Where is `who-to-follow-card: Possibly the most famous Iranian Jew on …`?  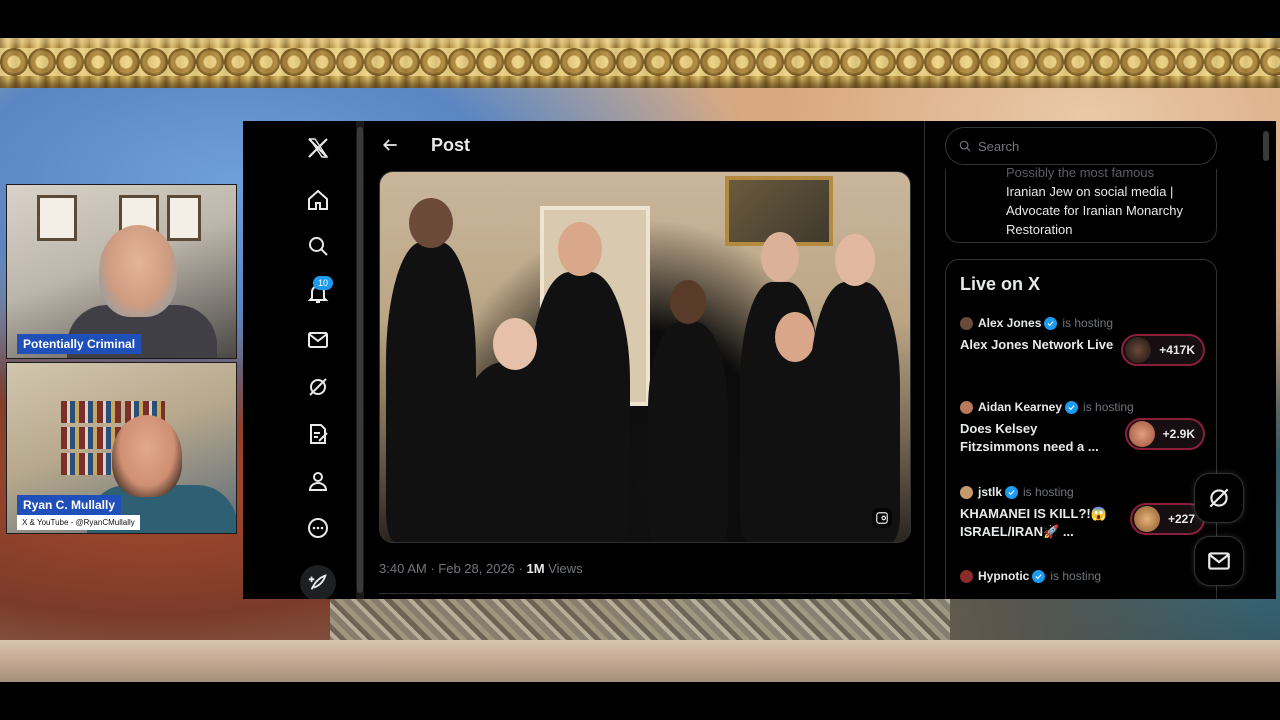 who-to-follow-card: Possibly the most famous Iranian Jew on … is located at coordinates (1081, 204).